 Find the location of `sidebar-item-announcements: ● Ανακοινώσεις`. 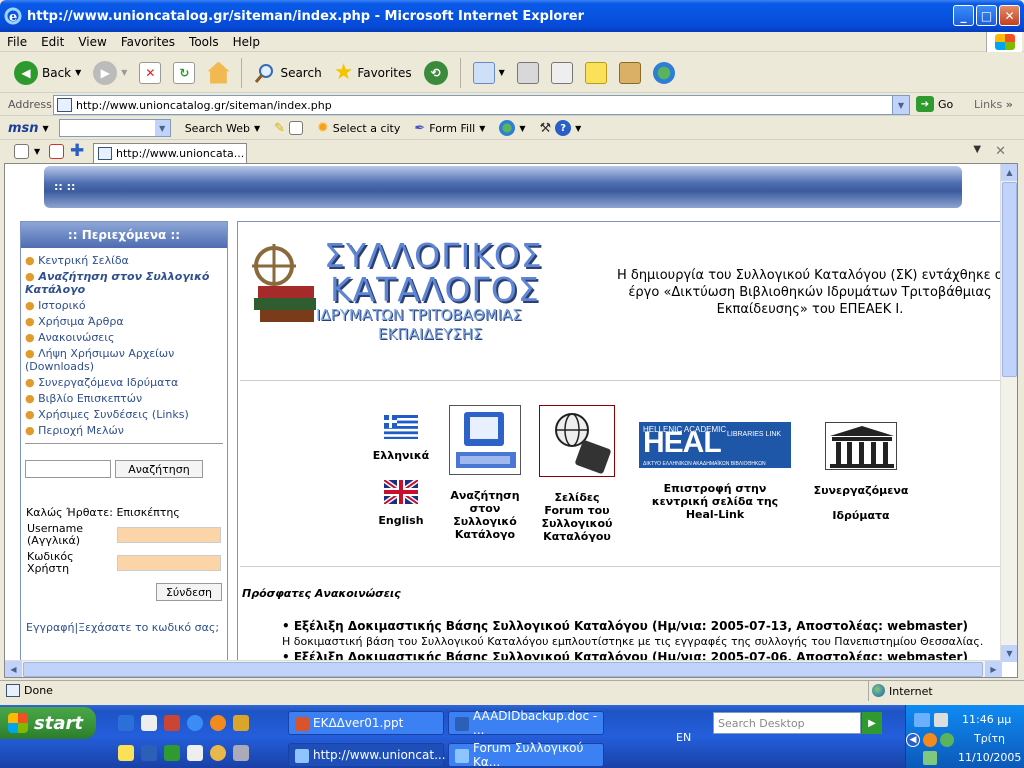

sidebar-item-announcements: ● Ανακοινώσεις is located at coordinates (124, 337).